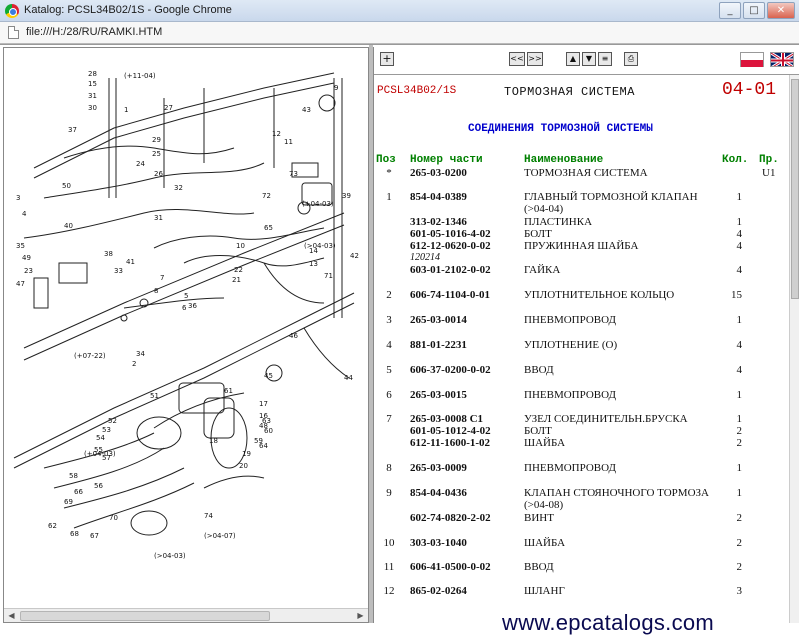 The image size is (799, 636). Describe the element at coordinates (389, 395) in the screenshot. I see `row-pos: 6` at that location.